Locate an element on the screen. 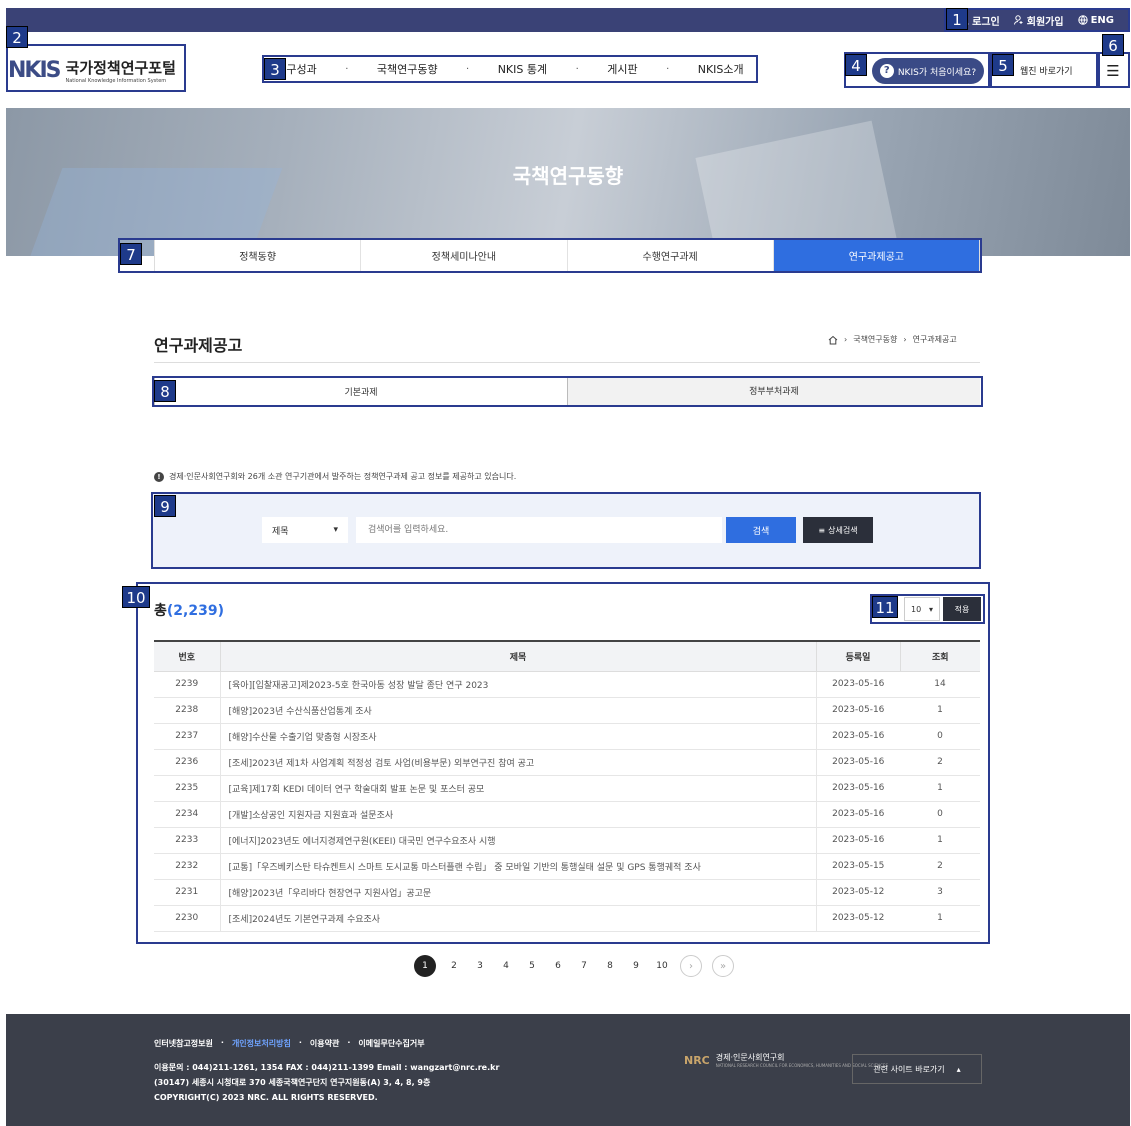 This screenshot has width=1131, height=1126. pagination: 1 2 3 4 5 6 7 8 9 10 › » is located at coordinates (574, 966).